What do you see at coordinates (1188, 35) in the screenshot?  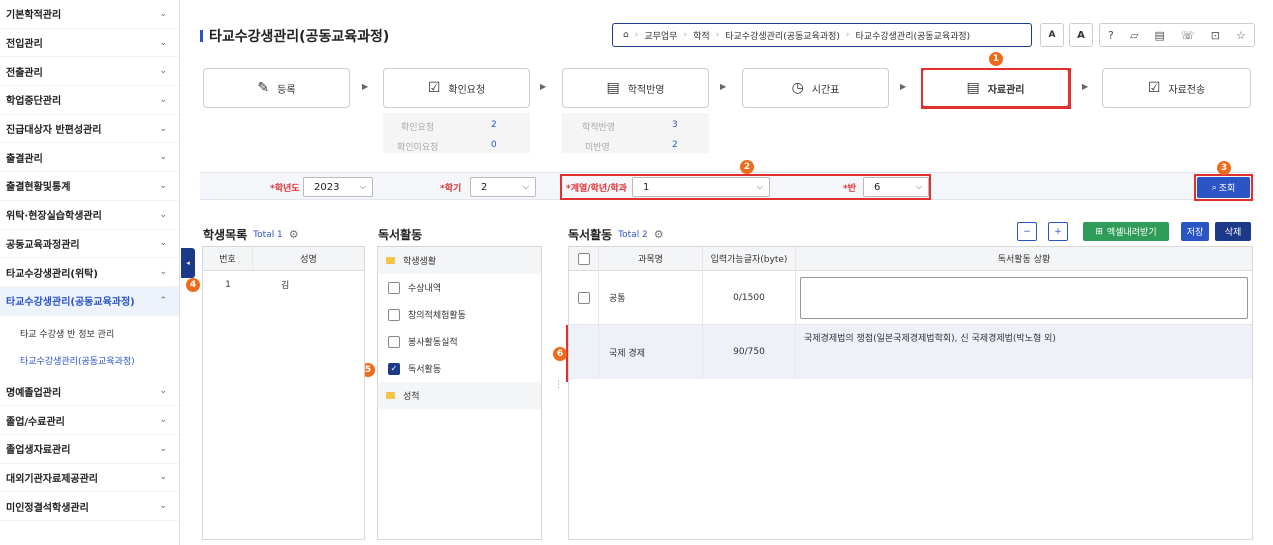 I see `phone-icon: ☏` at bounding box center [1188, 35].